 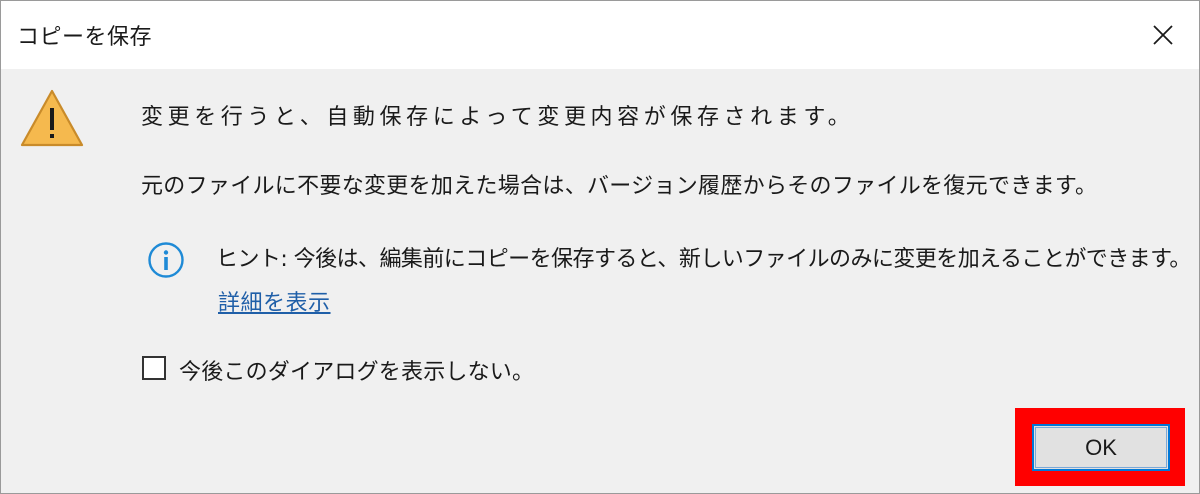 What do you see at coordinates (85, 37) in the screenshot?
I see `dialog-title: コピーを保存` at bounding box center [85, 37].